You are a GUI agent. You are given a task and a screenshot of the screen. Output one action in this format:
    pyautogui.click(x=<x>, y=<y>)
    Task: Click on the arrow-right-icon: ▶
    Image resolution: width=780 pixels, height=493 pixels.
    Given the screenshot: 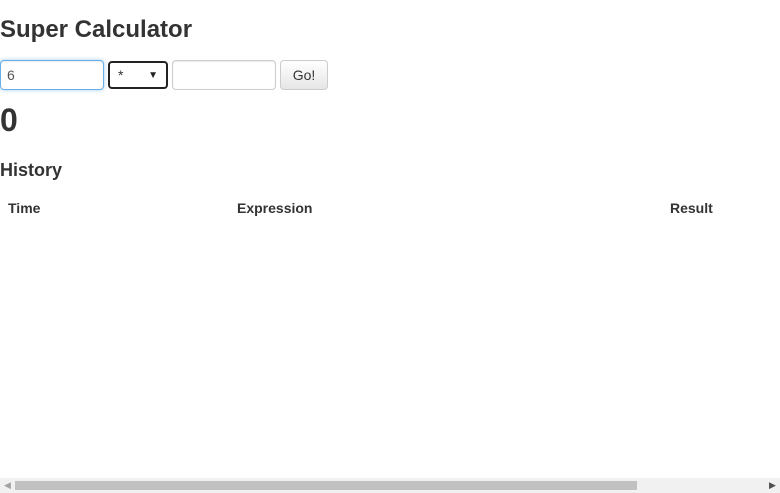 What is the action you would take?
    pyautogui.click(x=772, y=485)
    